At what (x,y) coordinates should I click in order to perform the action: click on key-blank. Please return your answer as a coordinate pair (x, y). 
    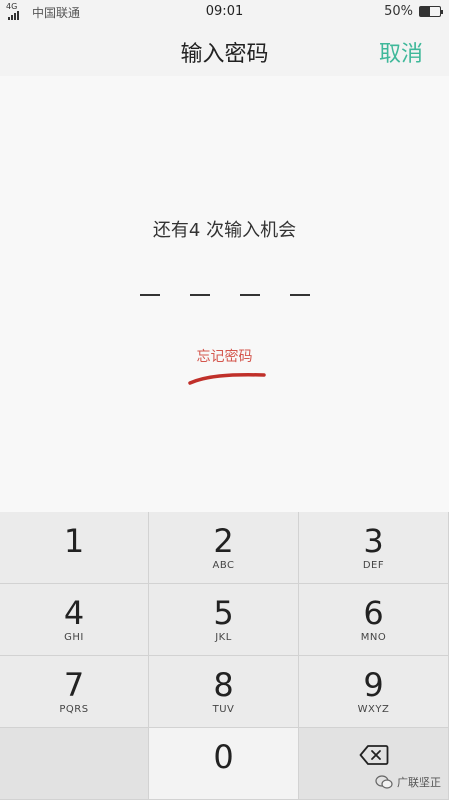
    Looking at the image, I should click on (74, 764).